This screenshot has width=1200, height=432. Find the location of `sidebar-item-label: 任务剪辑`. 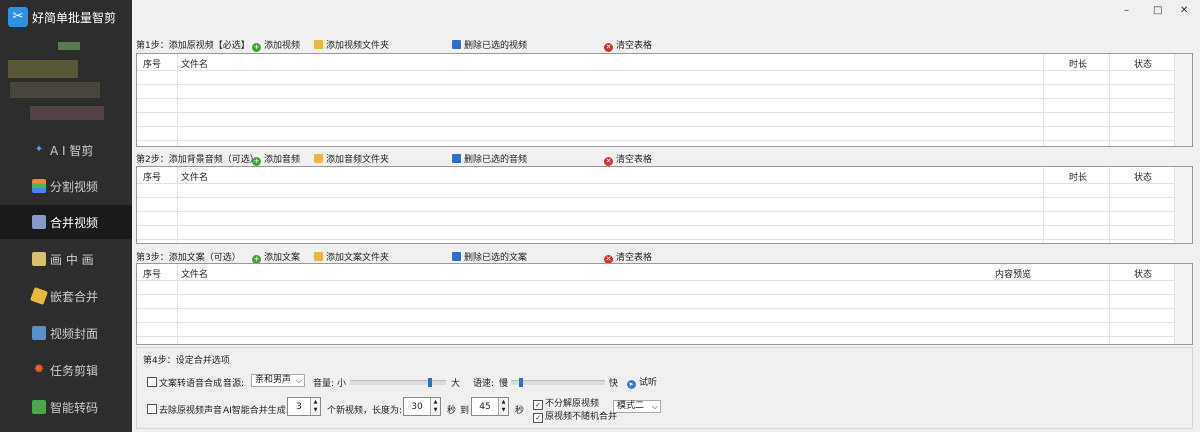

sidebar-item-label: 任务剪辑 is located at coordinates (74, 370).